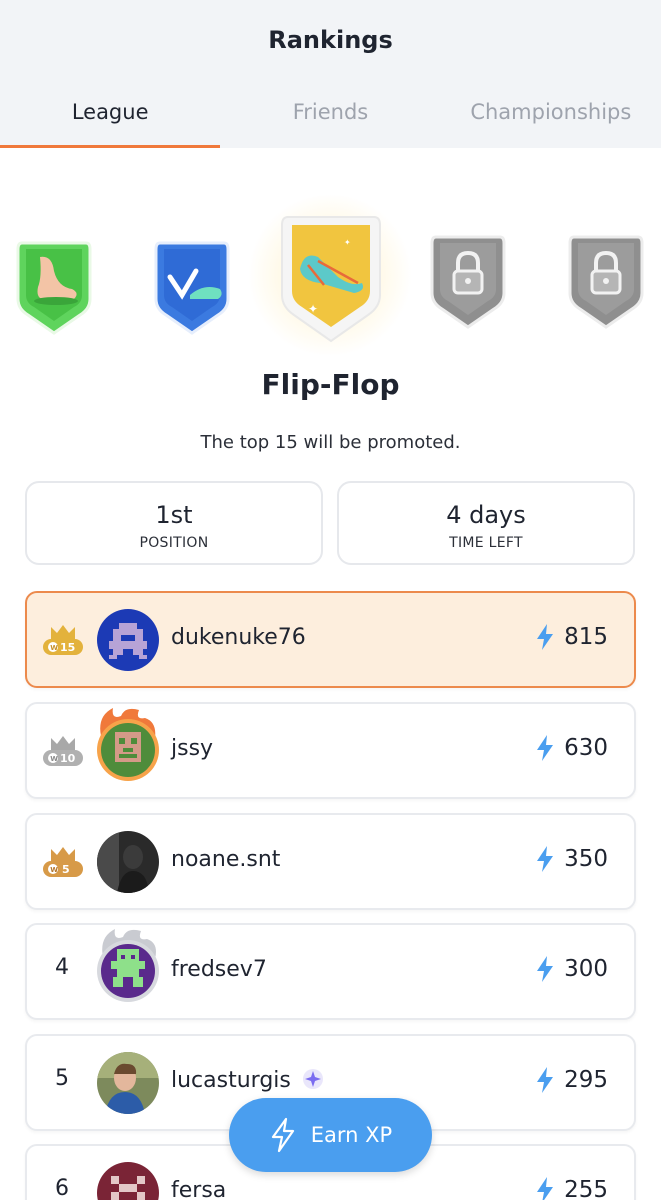 The height and width of the screenshot is (1200, 661). What do you see at coordinates (586, 969) in the screenshot?
I see `xp-value: 300` at bounding box center [586, 969].